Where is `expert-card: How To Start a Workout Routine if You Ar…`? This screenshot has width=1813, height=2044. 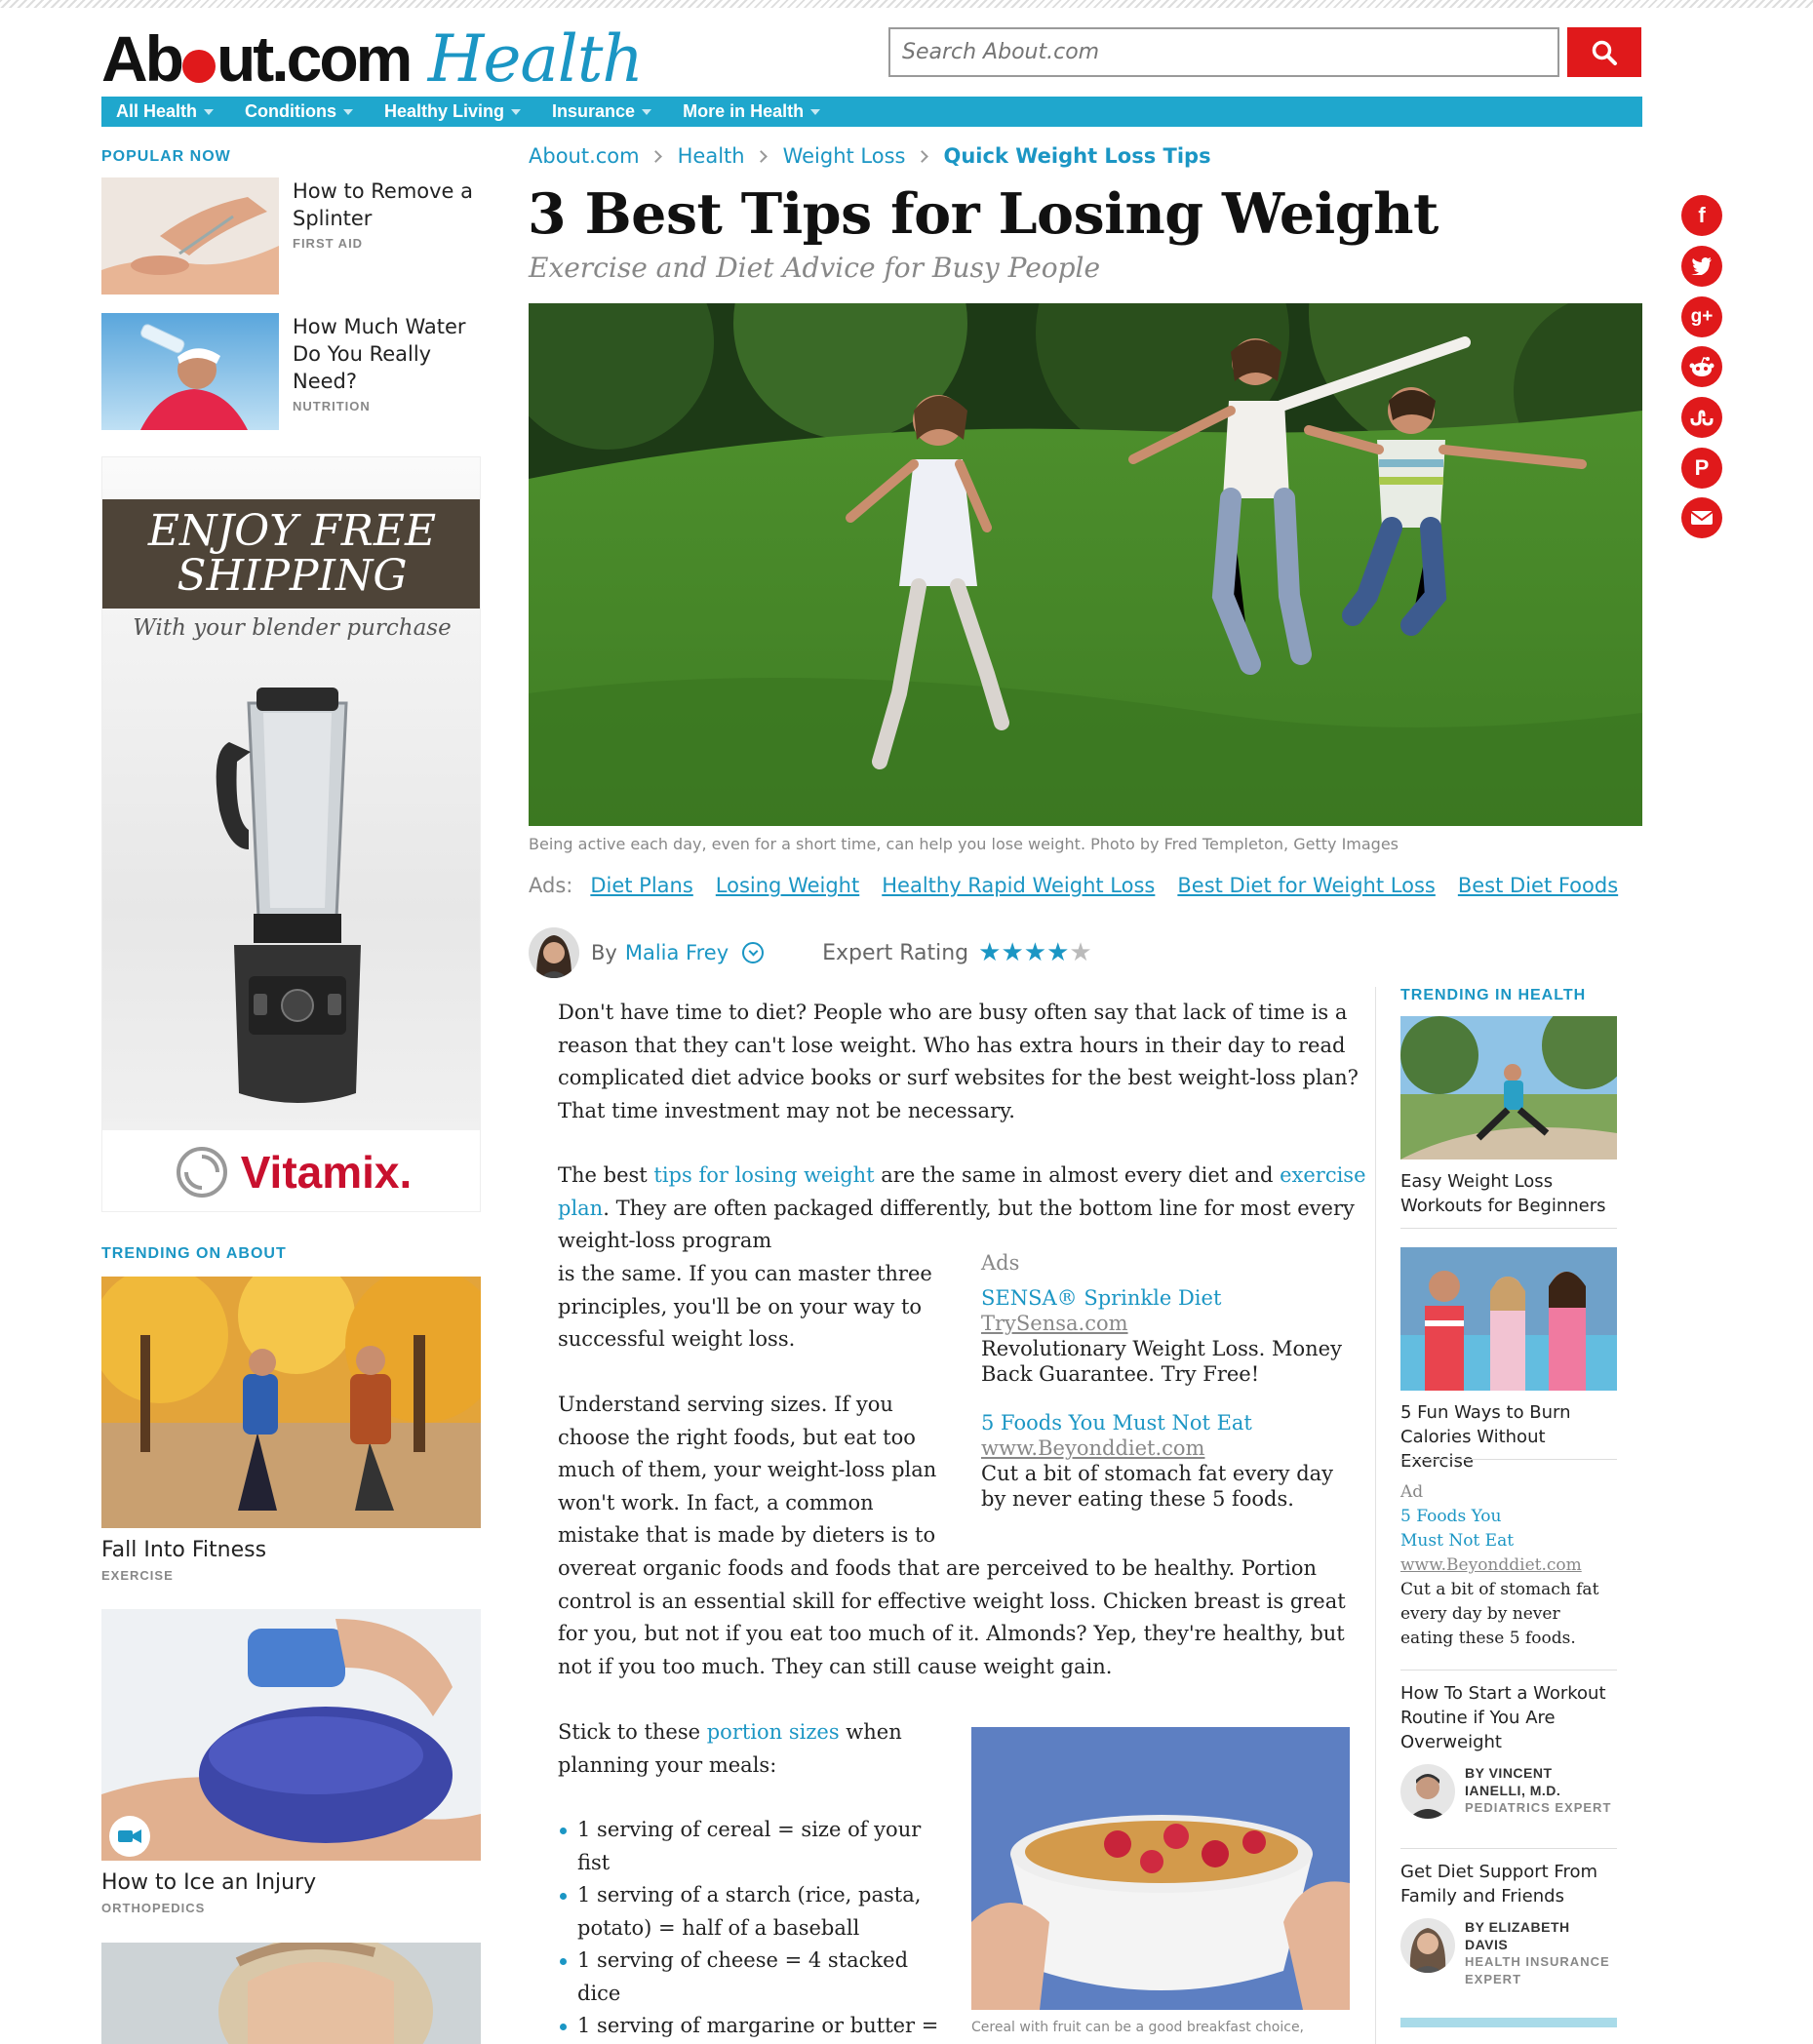
expert-card: How To Start a Workout Routine if You Ar… is located at coordinates (1509, 1750).